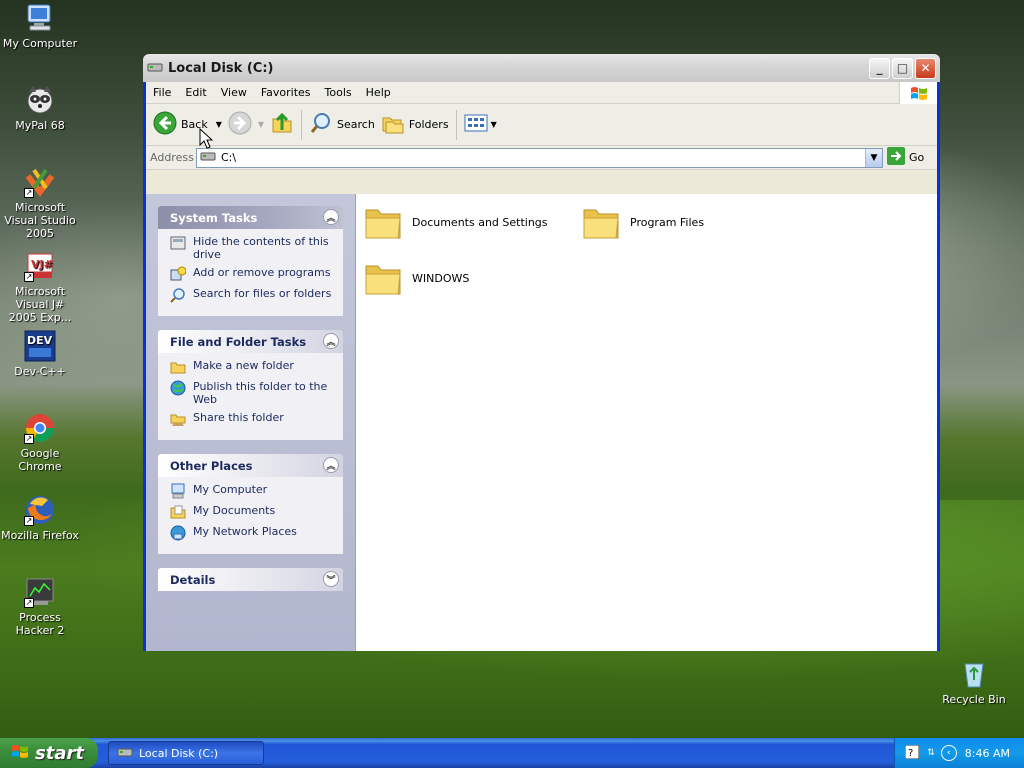  Describe the element at coordinates (252, 512) in the screenshot. I see `place-my-documents: My Documents` at that location.